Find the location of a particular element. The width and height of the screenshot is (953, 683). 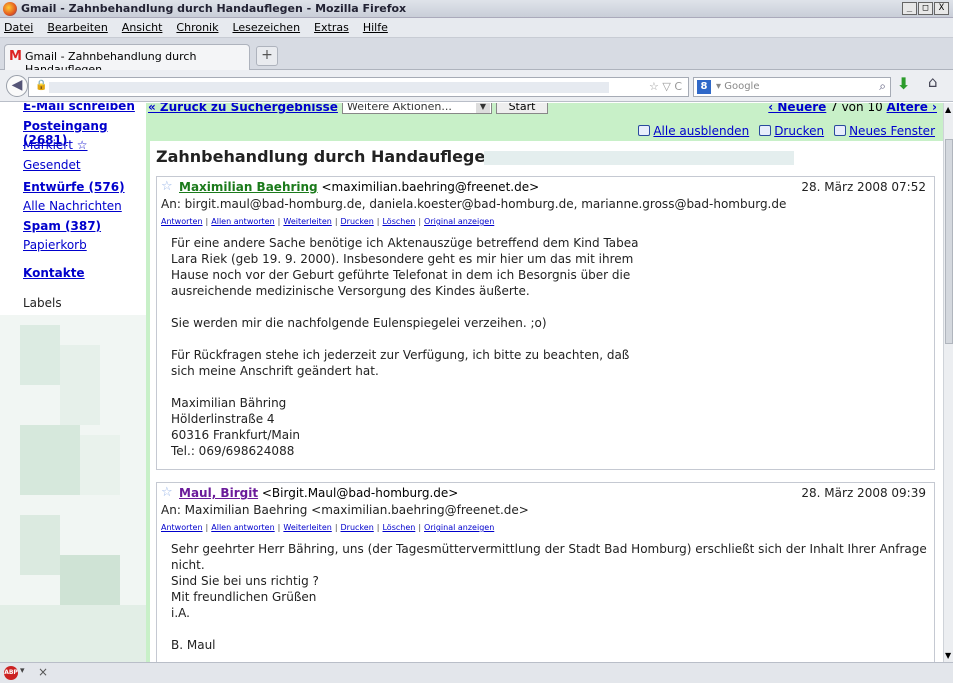

minimize-button: _ is located at coordinates (909, 8).